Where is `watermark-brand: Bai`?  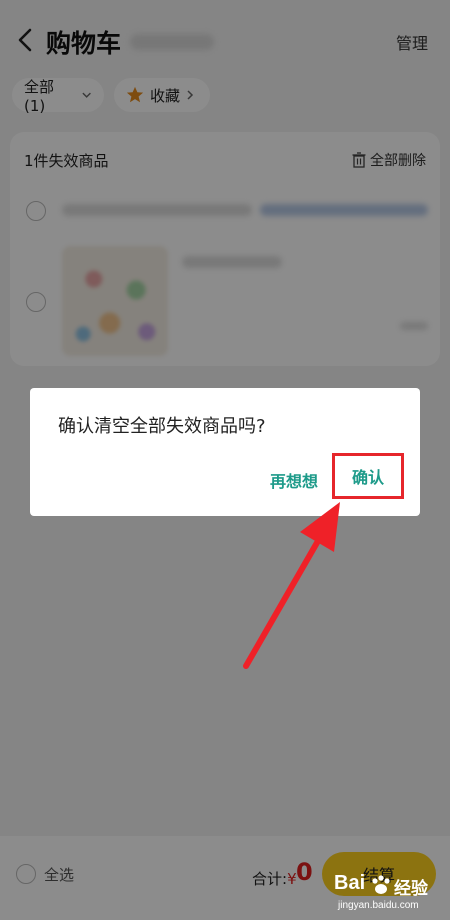
watermark-brand: Bai is located at coordinates (350, 883).